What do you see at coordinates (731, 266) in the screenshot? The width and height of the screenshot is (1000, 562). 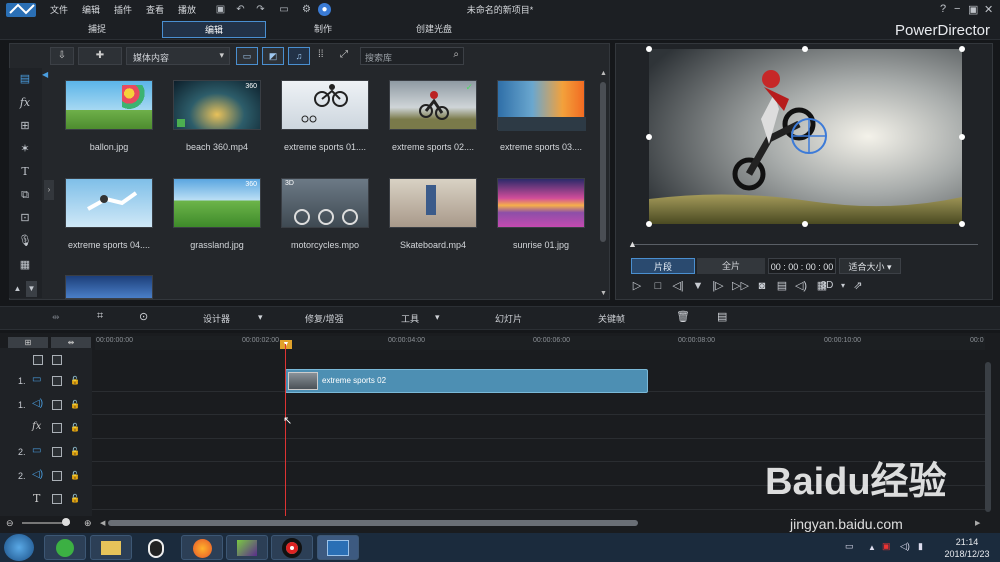 I see `movie-mode-button: 全片` at bounding box center [731, 266].